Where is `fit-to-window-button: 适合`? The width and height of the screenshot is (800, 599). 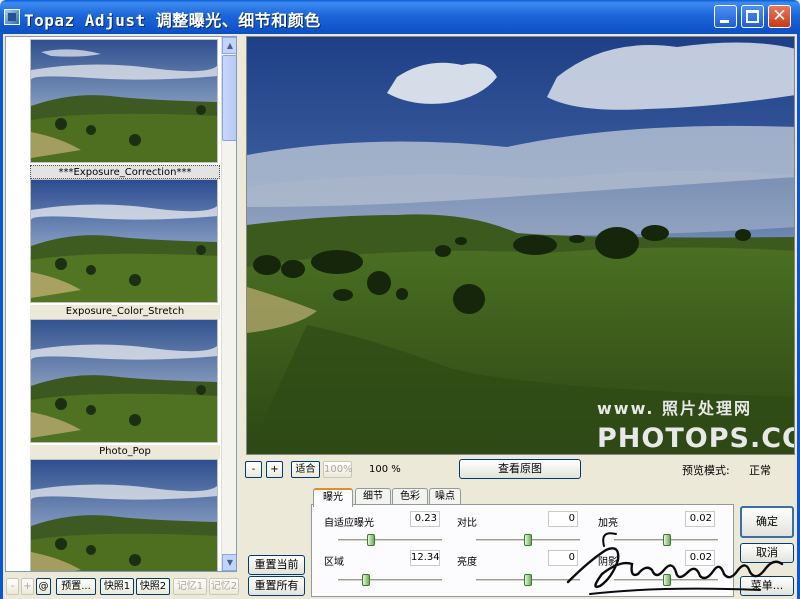
fit-to-window-button: 适合 is located at coordinates (305, 469).